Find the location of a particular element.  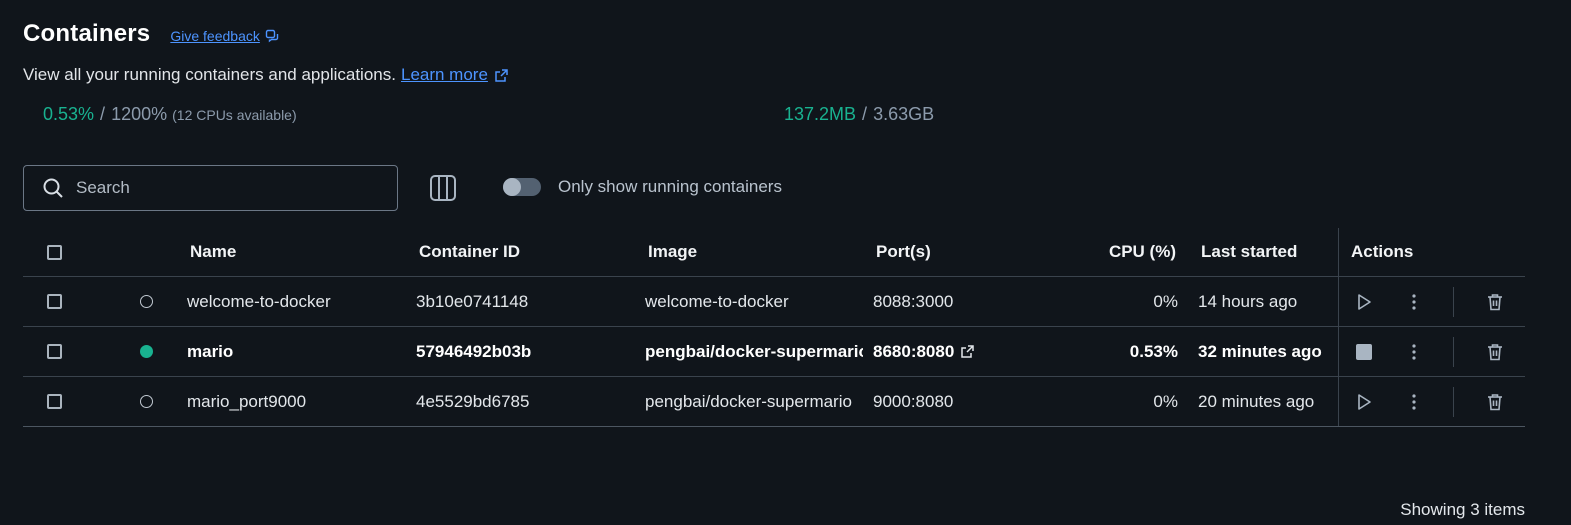

title-row: Containers Give feedback is located at coordinates (151, 34).